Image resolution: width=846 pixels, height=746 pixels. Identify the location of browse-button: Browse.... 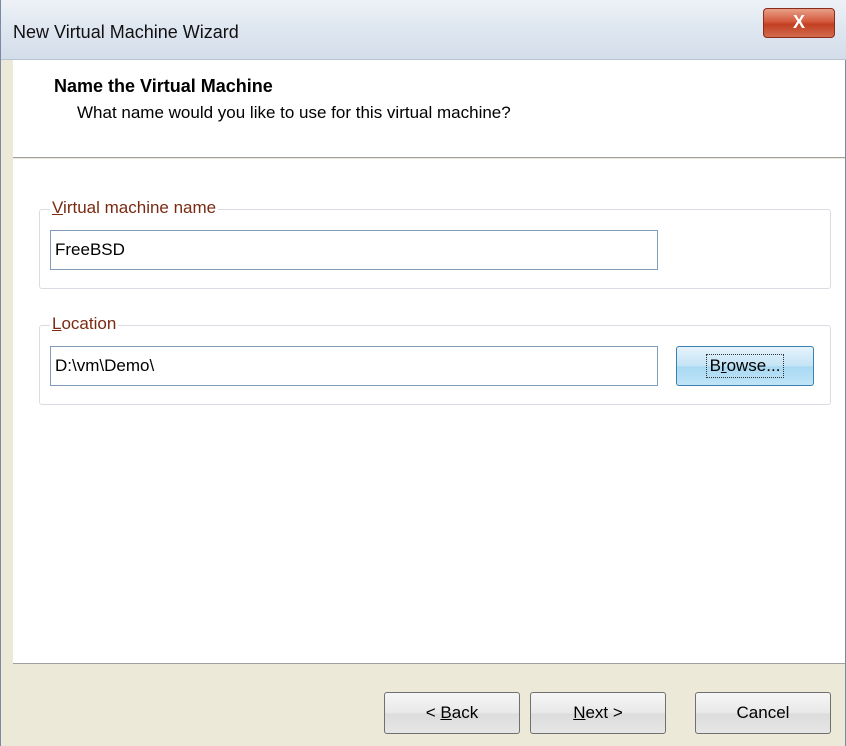
(745, 366).